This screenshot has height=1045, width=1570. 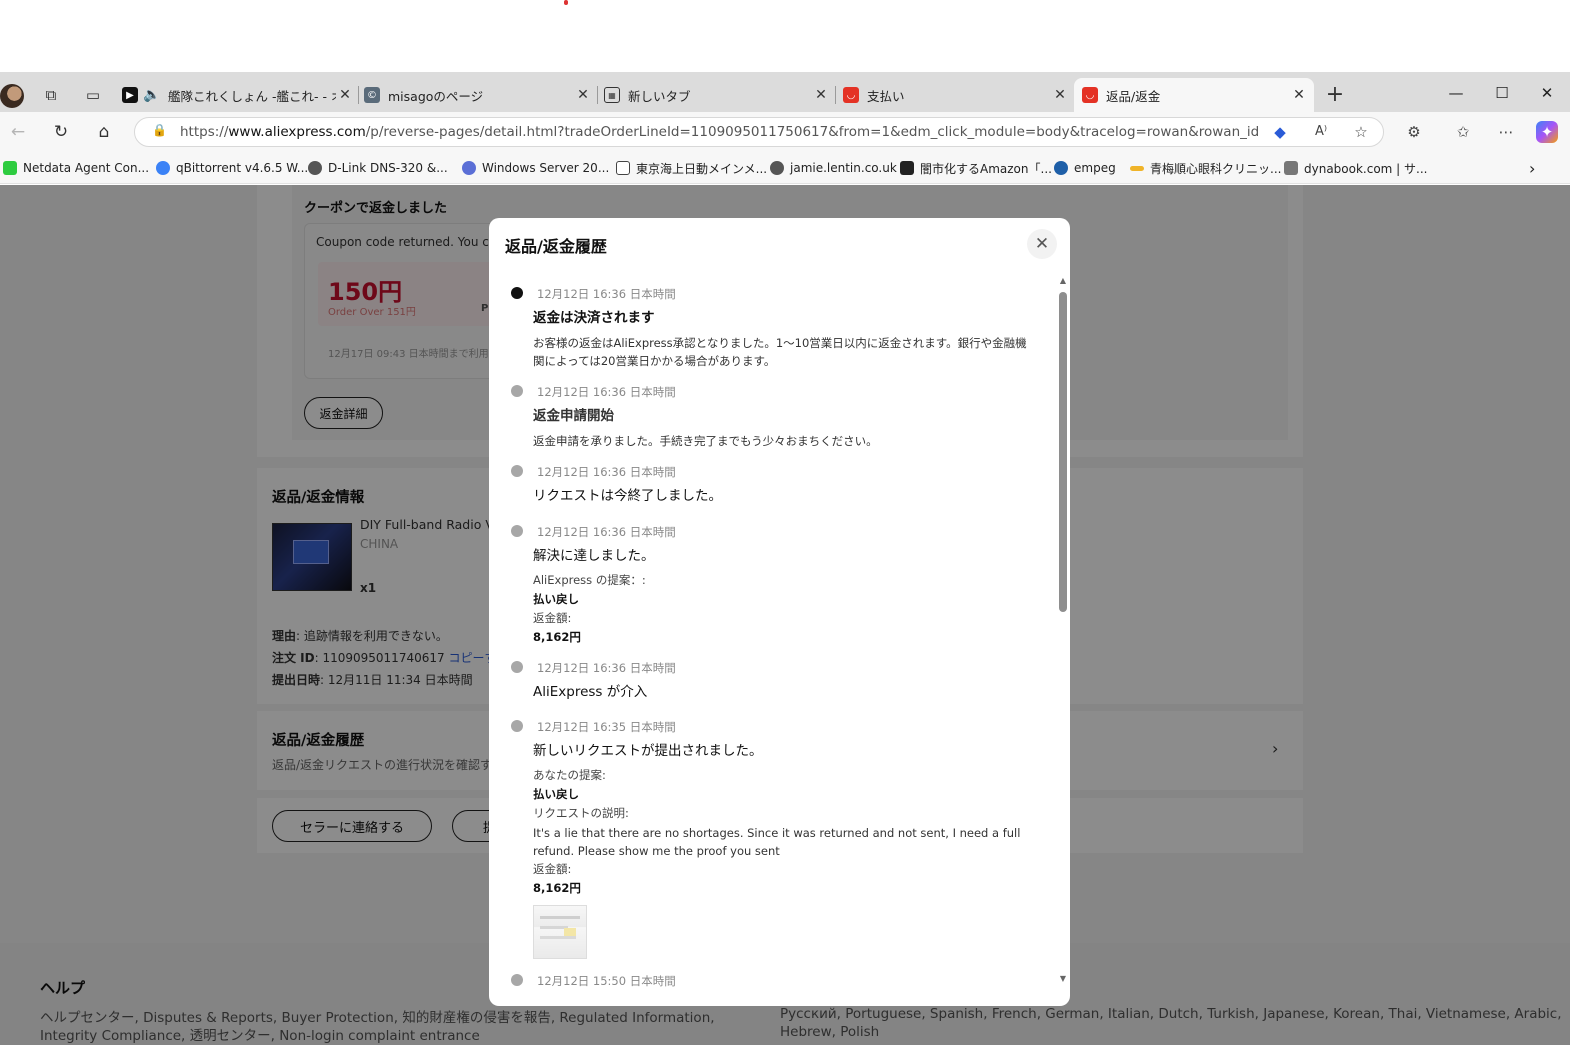 I want to click on proposal-label: あなたの提案:, so click(x=569, y=775).